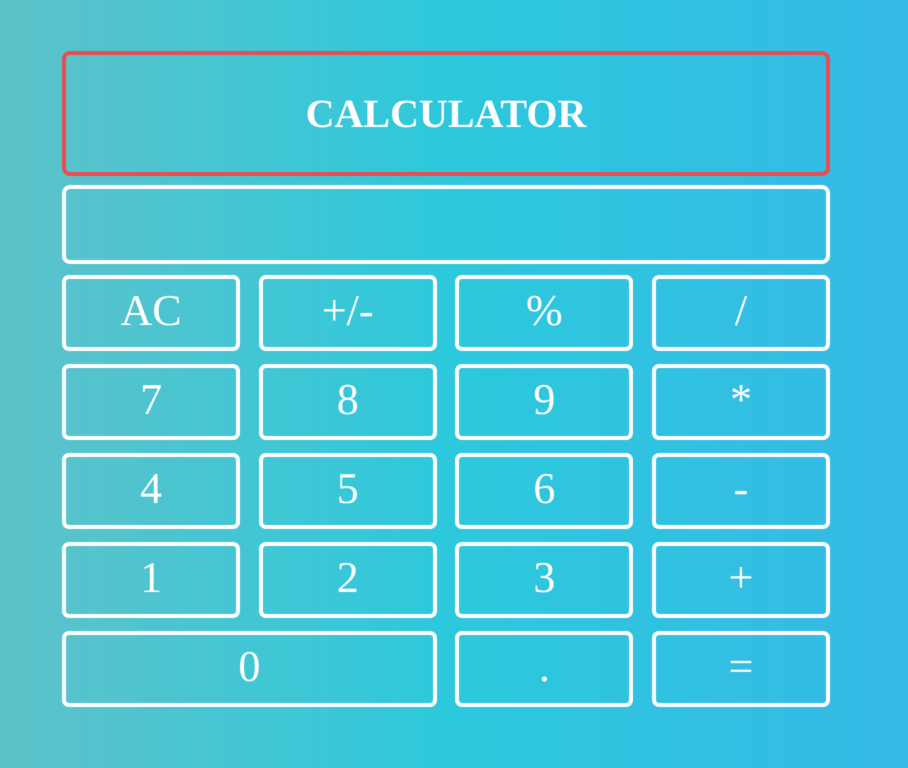 This screenshot has width=908, height=768. Describe the element at coordinates (151, 580) in the screenshot. I see `calculator-key: 1` at that location.